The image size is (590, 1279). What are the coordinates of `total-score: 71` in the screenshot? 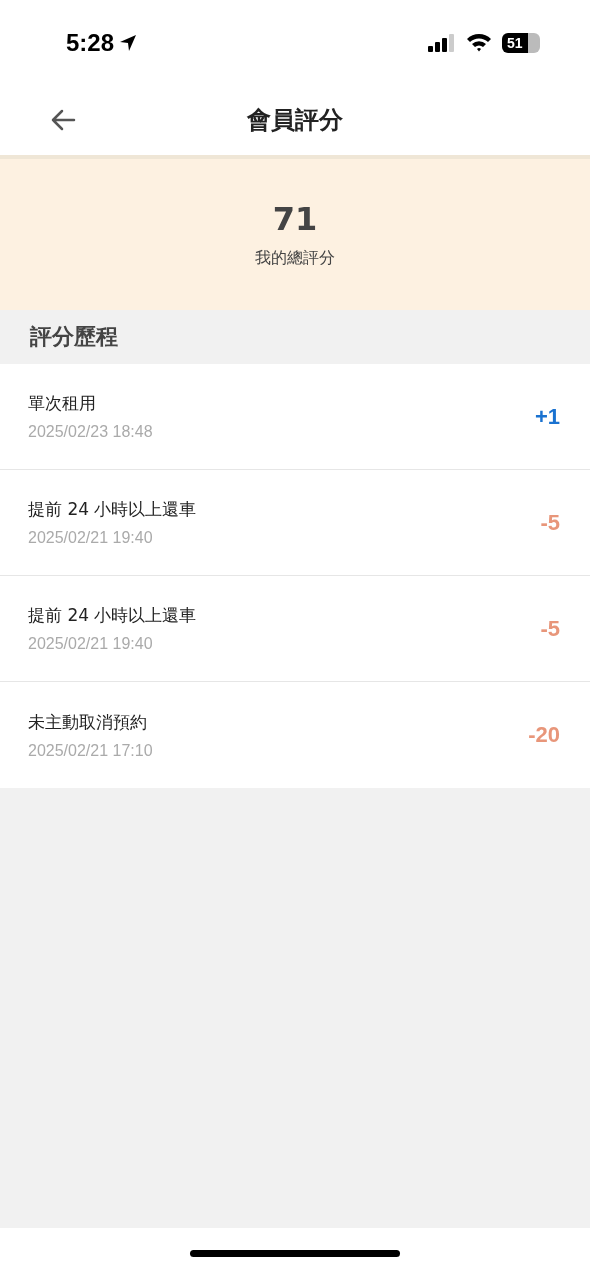 It's located at (295, 219).